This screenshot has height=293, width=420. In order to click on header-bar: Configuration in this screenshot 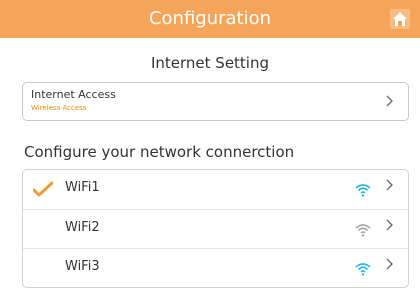, I will do `click(210, 19)`.